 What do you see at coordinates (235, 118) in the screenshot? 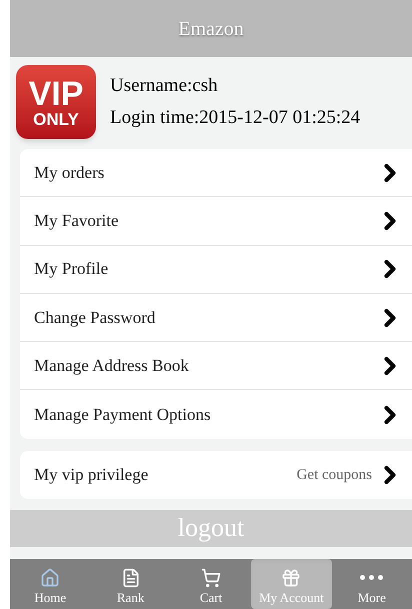
I see `login-time-text: Login time:2015-12-07 01:25:24` at bounding box center [235, 118].